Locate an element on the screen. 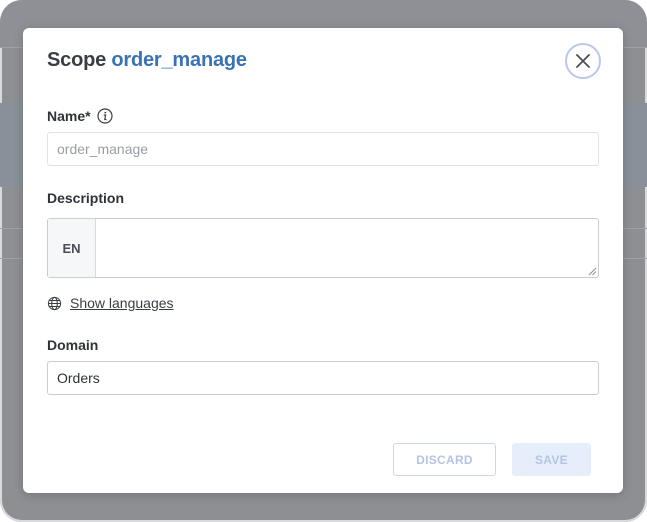 This screenshot has height=522, width=647. resize-handle-icon is located at coordinates (592, 271).